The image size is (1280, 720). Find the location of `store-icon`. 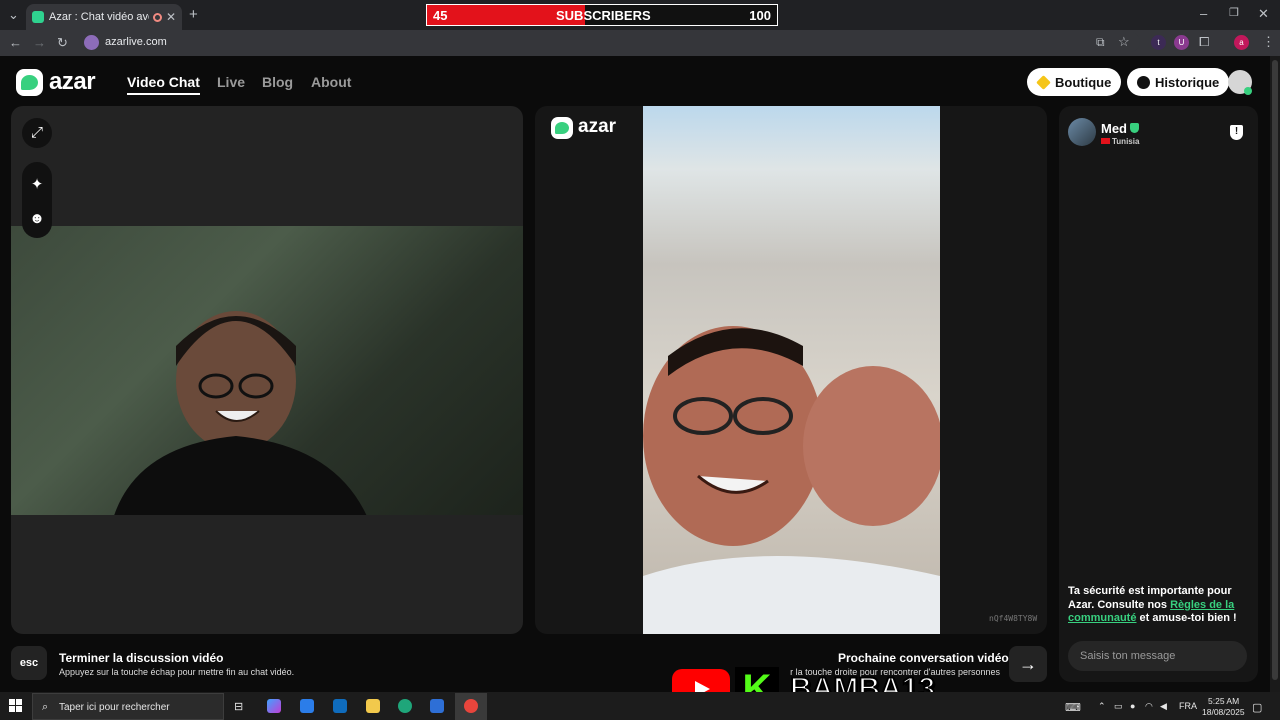

store-icon is located at coordinates (307, 706).